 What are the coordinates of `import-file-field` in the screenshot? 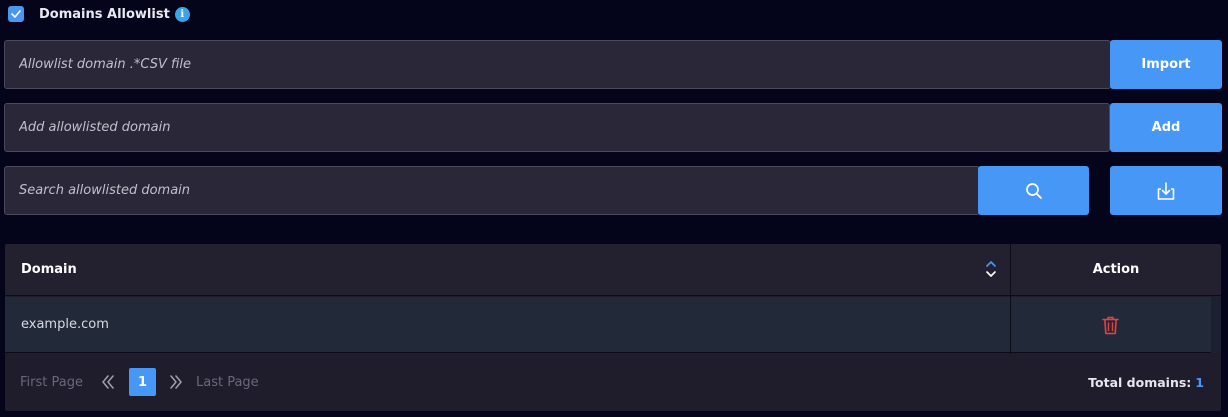 It's located at (557, 64).